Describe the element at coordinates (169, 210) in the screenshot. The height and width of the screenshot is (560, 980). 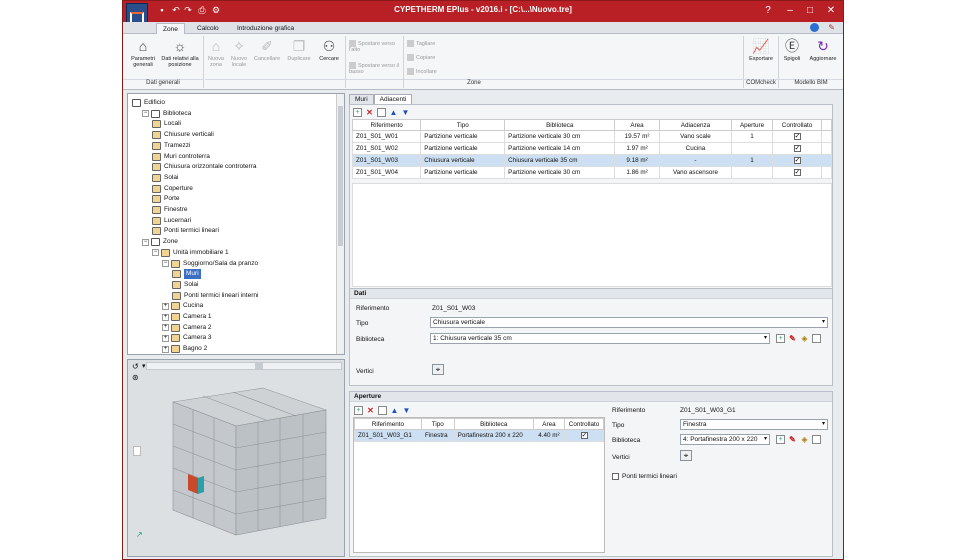
I see `tree-item: Finestre` at that location.